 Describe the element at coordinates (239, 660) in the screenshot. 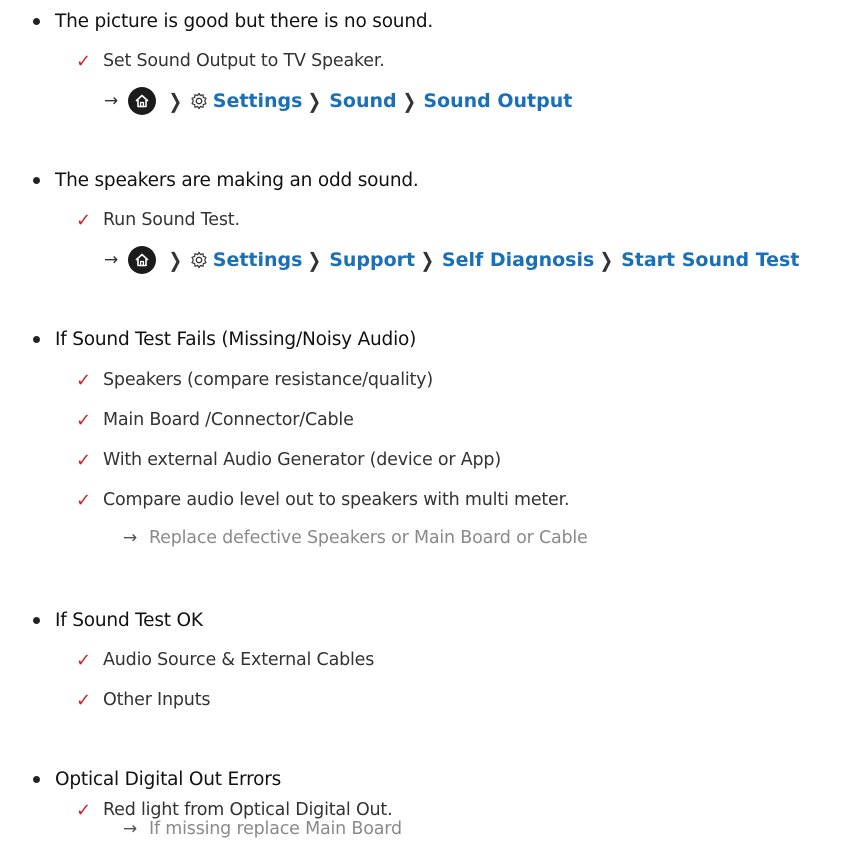

I see `check-text: Audio Source & External Cables` at that location.